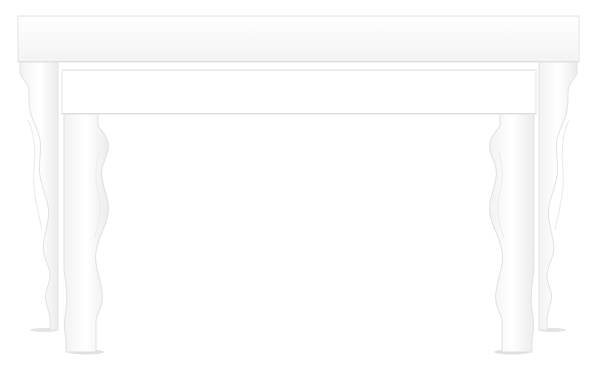 The width and height of the screenshot is (600, 377). What do you see at coordinates (86, 233) in the screenshot?
I see `small-table-left-leg` at bounding box center [86, 233].